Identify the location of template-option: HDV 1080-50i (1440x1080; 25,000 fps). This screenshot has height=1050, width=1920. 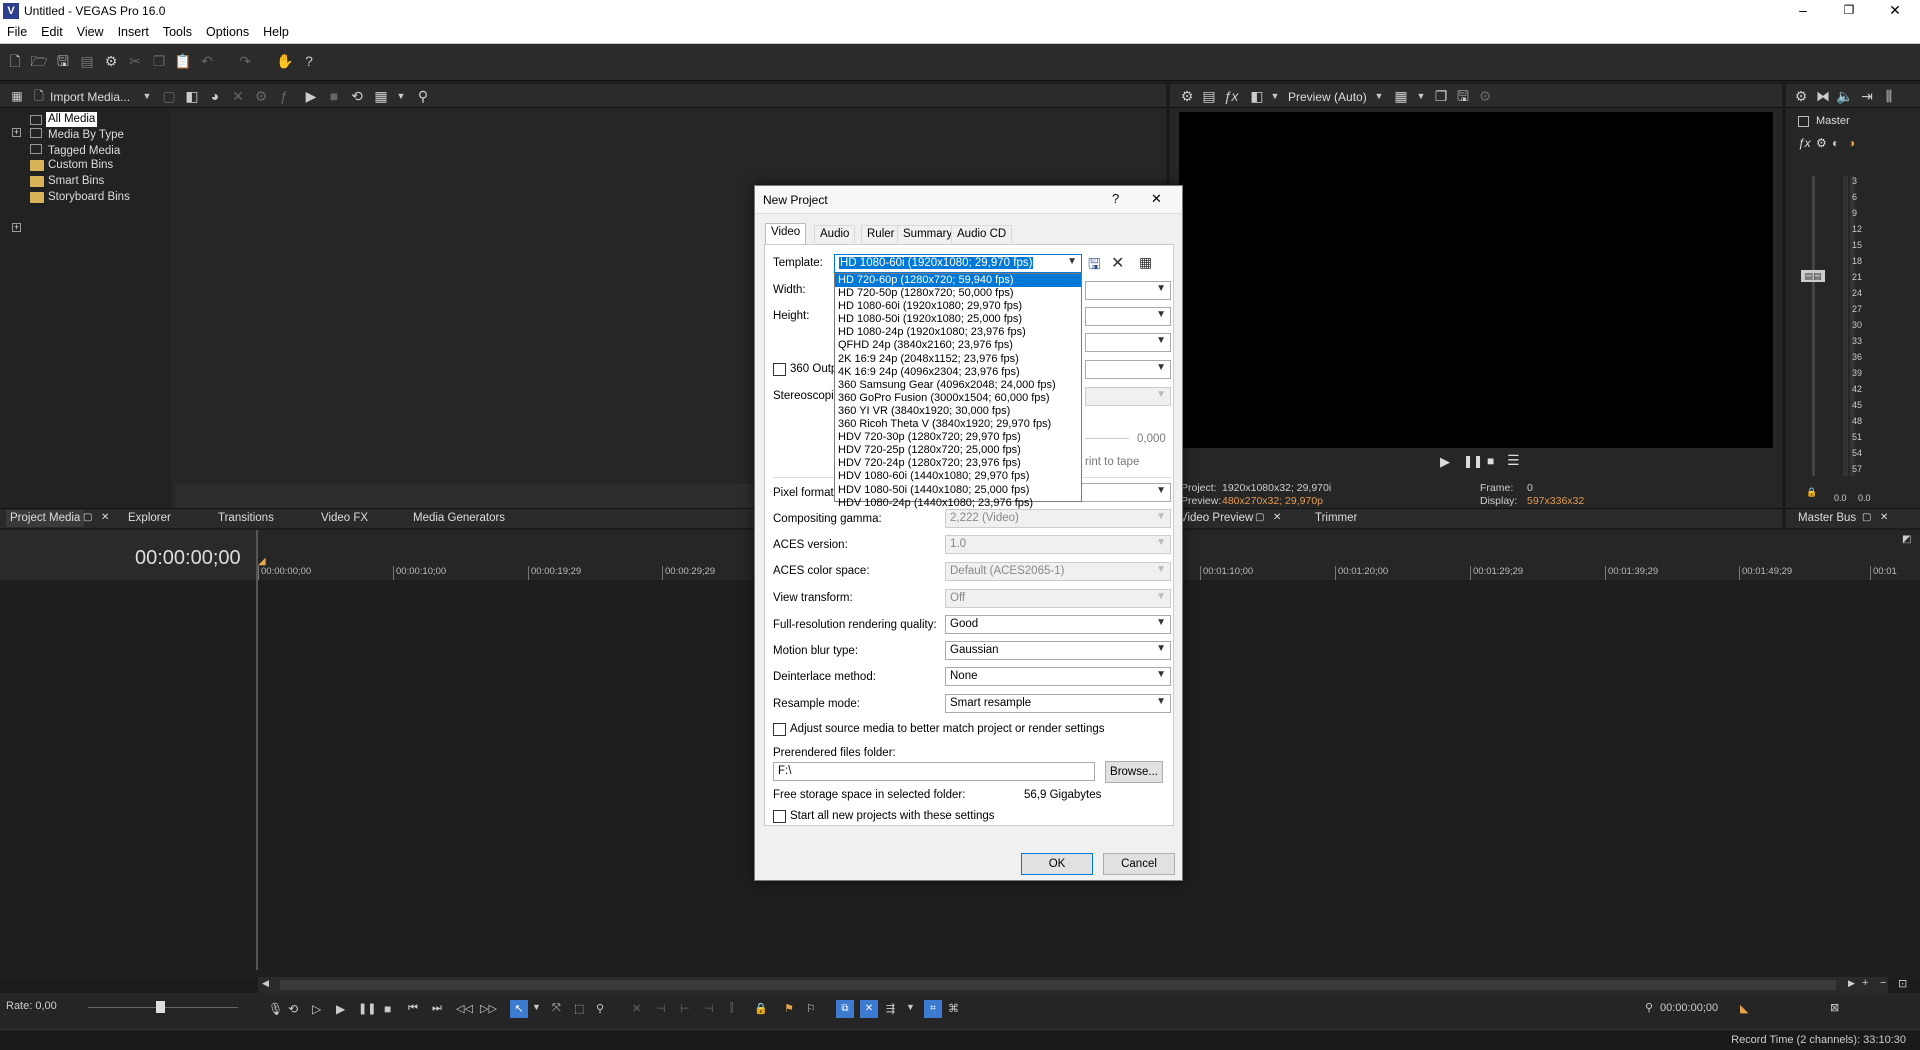
(958, 490).